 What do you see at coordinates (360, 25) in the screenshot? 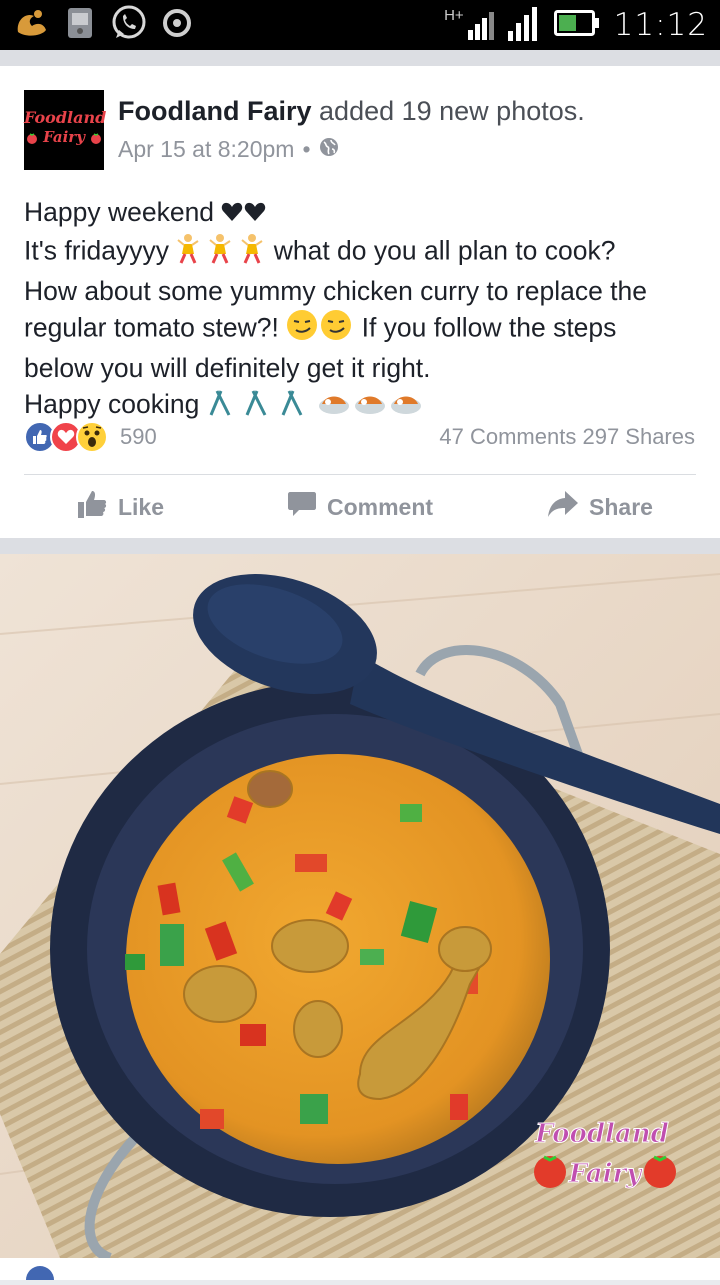
I see `status-bar: H+ 11:12` at bounding box center [360, 25].